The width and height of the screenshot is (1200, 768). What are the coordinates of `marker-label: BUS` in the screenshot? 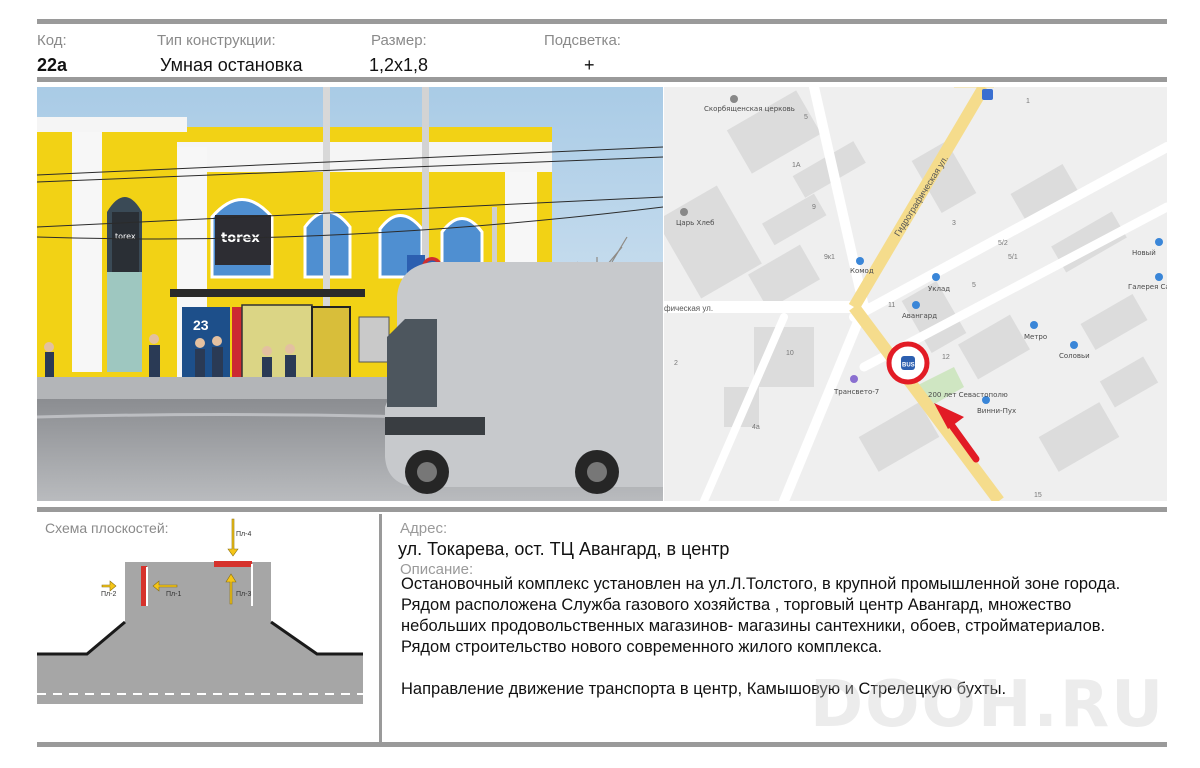 It's located at (908, 366).